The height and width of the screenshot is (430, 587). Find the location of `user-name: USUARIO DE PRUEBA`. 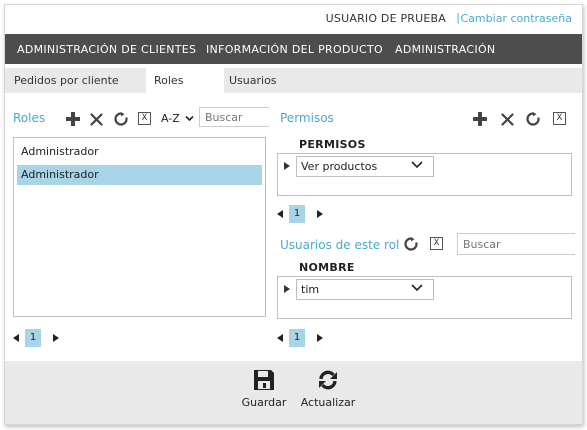

user-name: USUARIO DE PRUEBA is located at coordinates (385, 18).